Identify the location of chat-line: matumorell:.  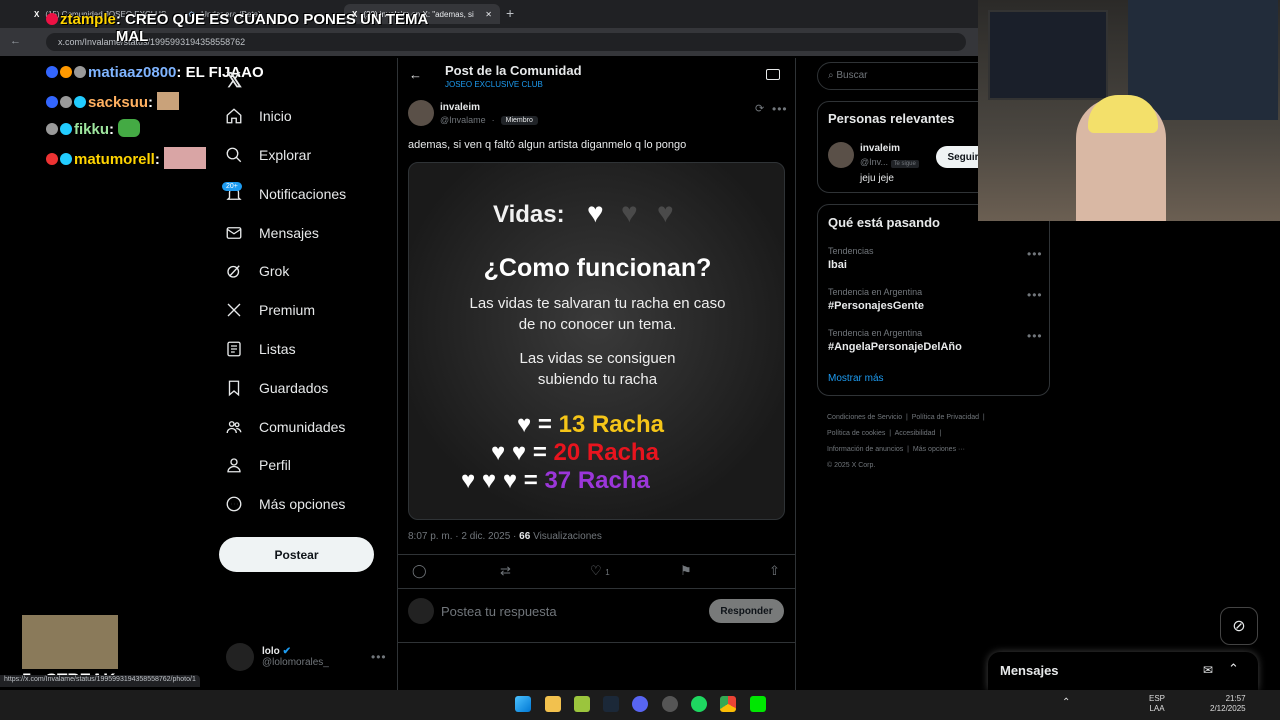
(126, 158).